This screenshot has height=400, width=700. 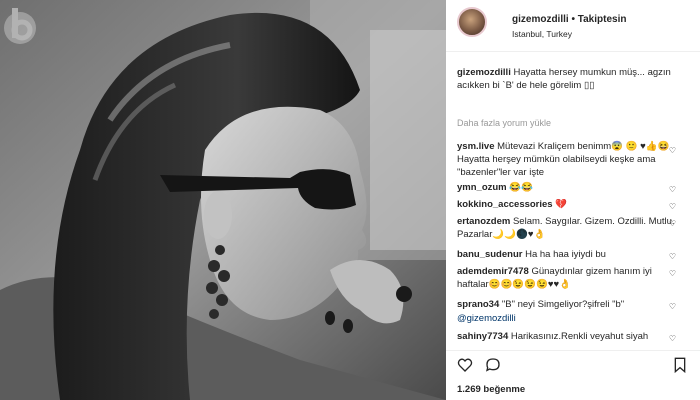 I want to click on caption-username: gizemozdilli, so click(x=484, y=72).